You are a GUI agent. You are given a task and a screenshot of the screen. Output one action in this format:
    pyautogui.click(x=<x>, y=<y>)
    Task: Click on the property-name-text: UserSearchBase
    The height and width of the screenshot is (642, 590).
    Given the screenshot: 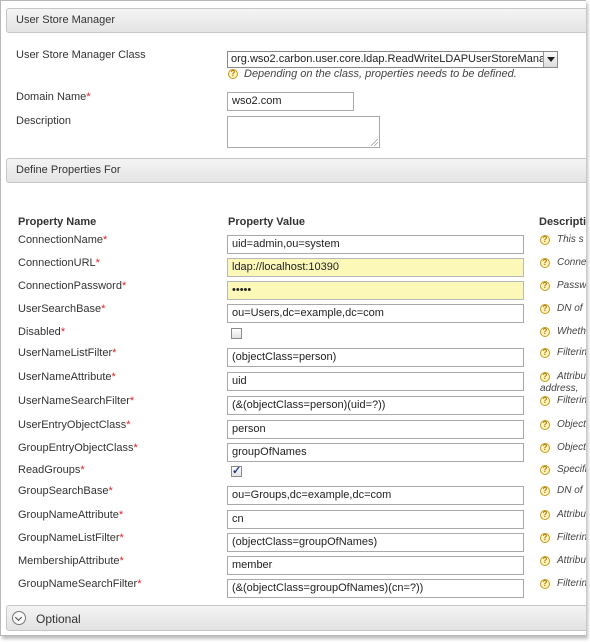 What is the action you would take?
    pyautogui.click(x=60, y=309)
    